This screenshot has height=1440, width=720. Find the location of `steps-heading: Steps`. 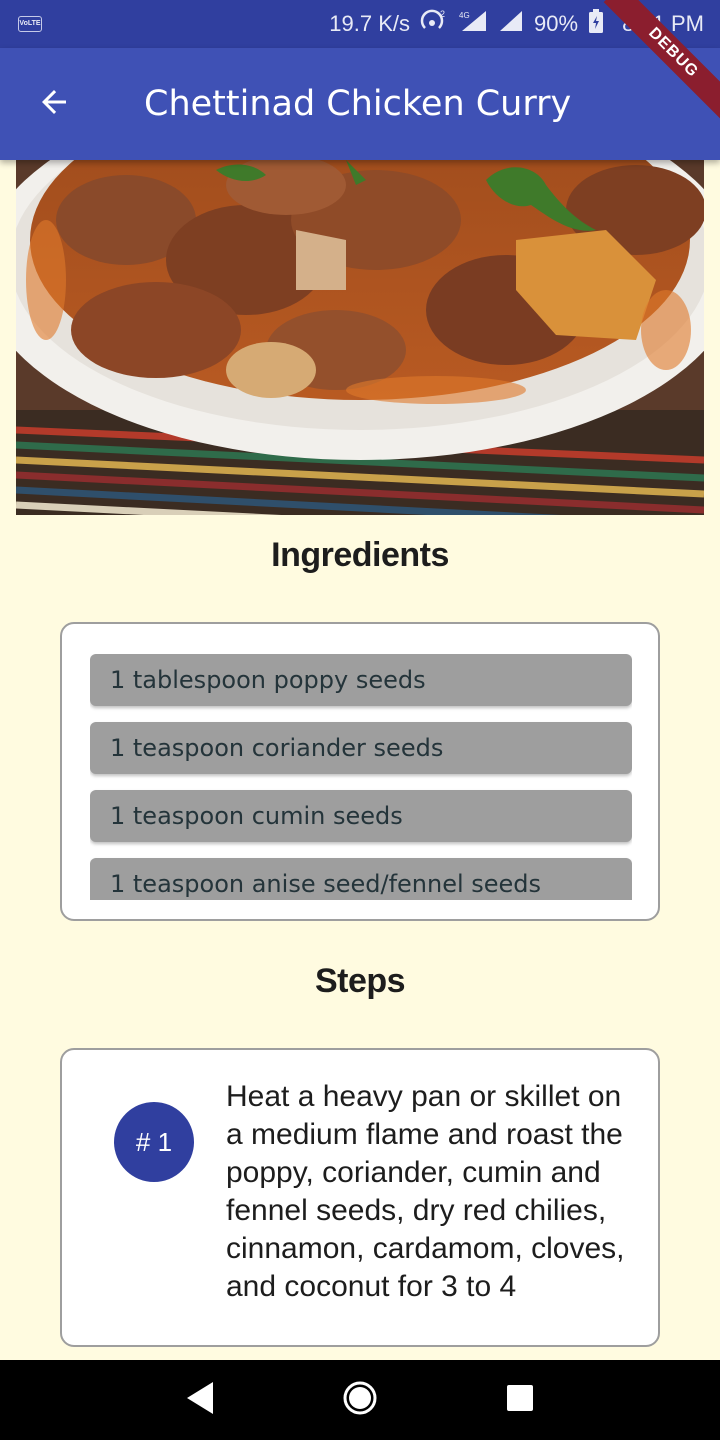

steps-heading: Steps is located at coordinates (360, 981).